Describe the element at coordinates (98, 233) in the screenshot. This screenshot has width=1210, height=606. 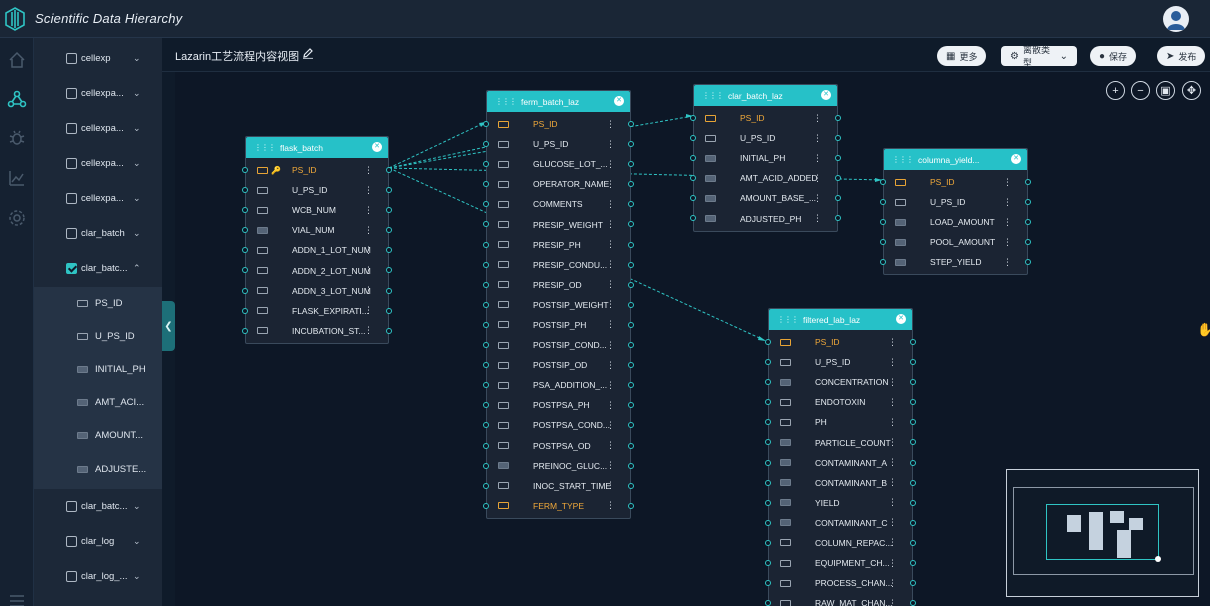
I see `sidebar-item: clar_batch ⌄` at that location.